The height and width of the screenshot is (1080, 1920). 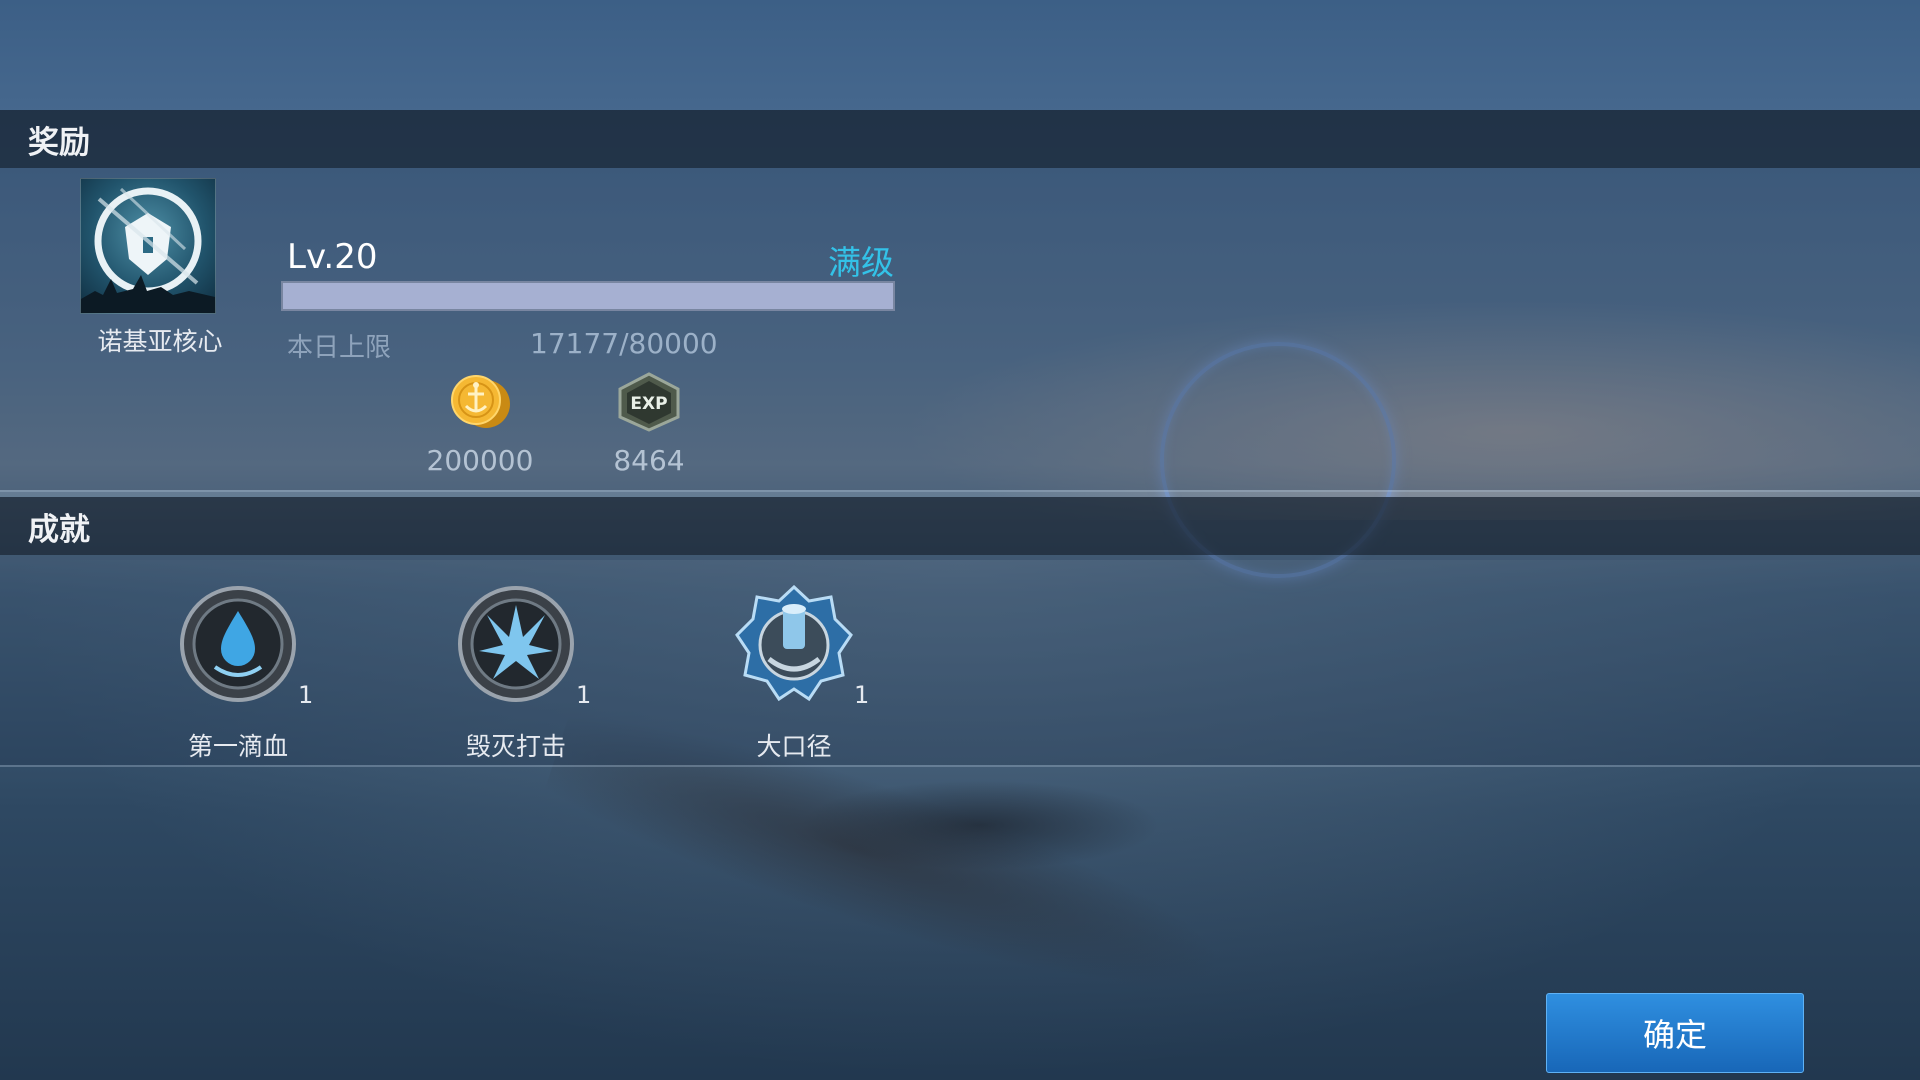 What do you see at coordinates (960, 139) in the screenshot?
I see `reward-header: 奖励` at bounding box center [960, 139].